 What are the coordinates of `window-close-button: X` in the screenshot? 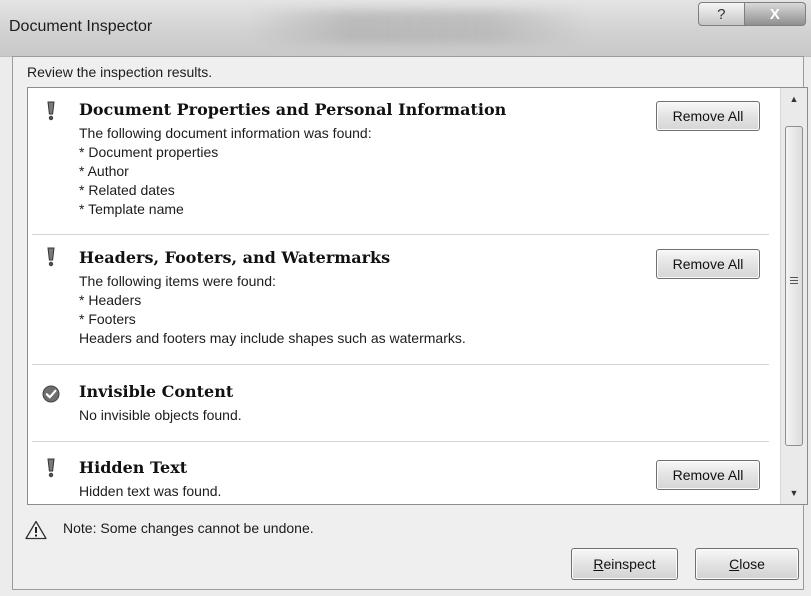 It's located at (775, 14).